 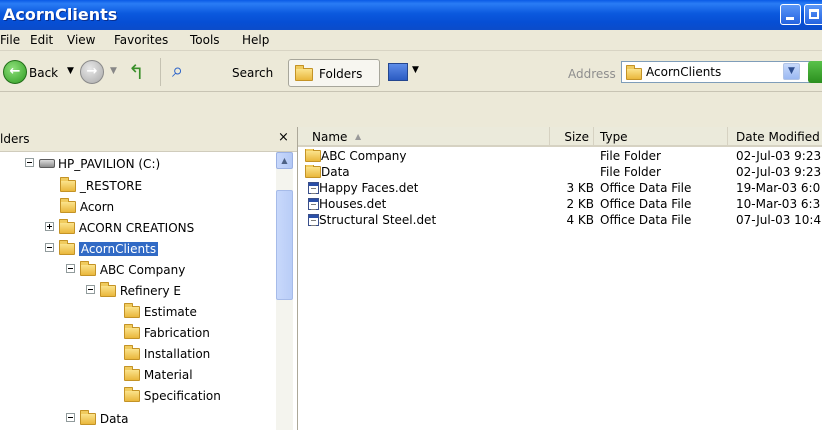 What do you see at coordinates (10, 40) in the screenshot?
I see `menu-file: File` at bounding box center [10, 40].